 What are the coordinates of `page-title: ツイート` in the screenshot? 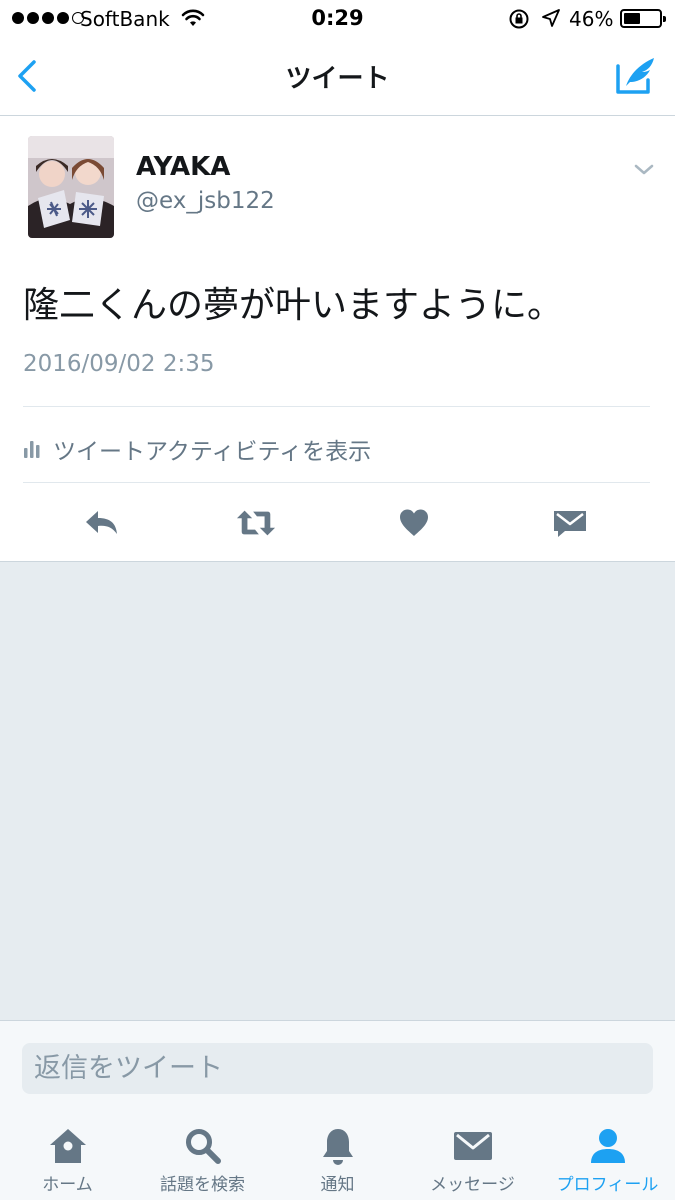 It's located at (337, 79).